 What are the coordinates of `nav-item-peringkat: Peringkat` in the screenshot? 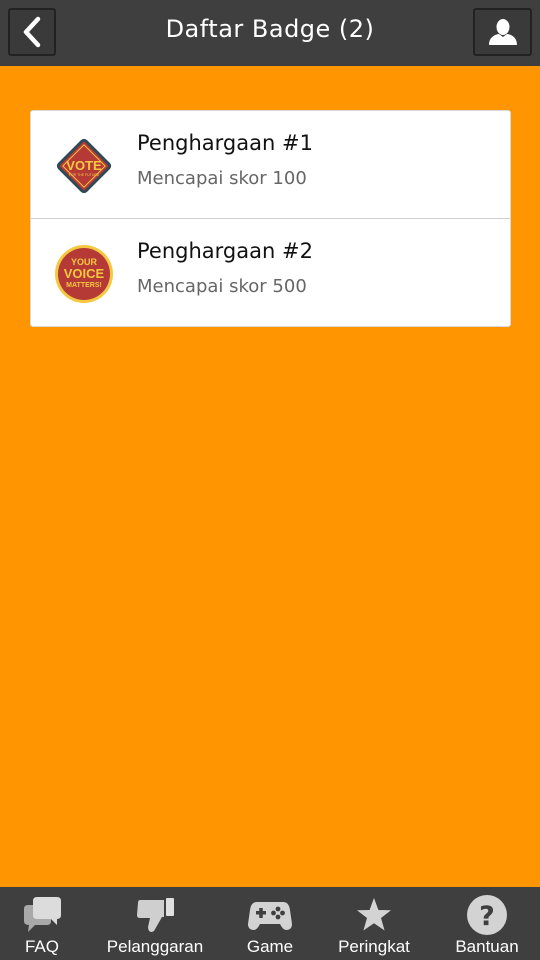 It's located at (374, 923).